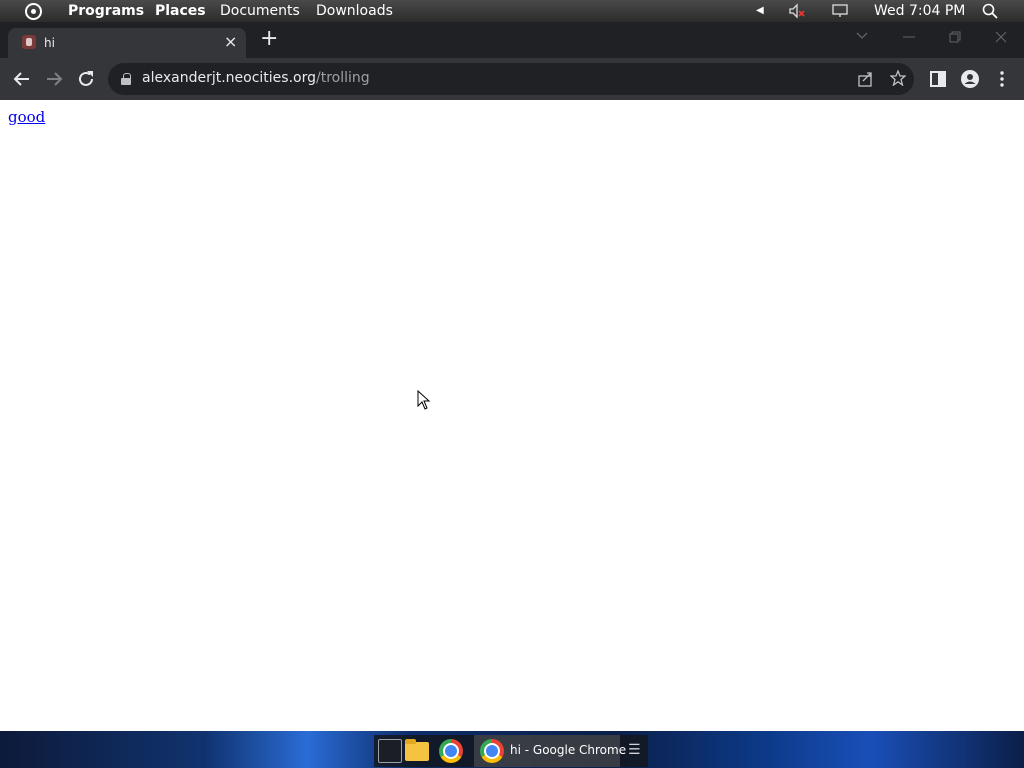  What do you see at coordinates (862, 36) in the screenshot?
I see `tab-search-chevron-icon` at bounding box center [862, 36].